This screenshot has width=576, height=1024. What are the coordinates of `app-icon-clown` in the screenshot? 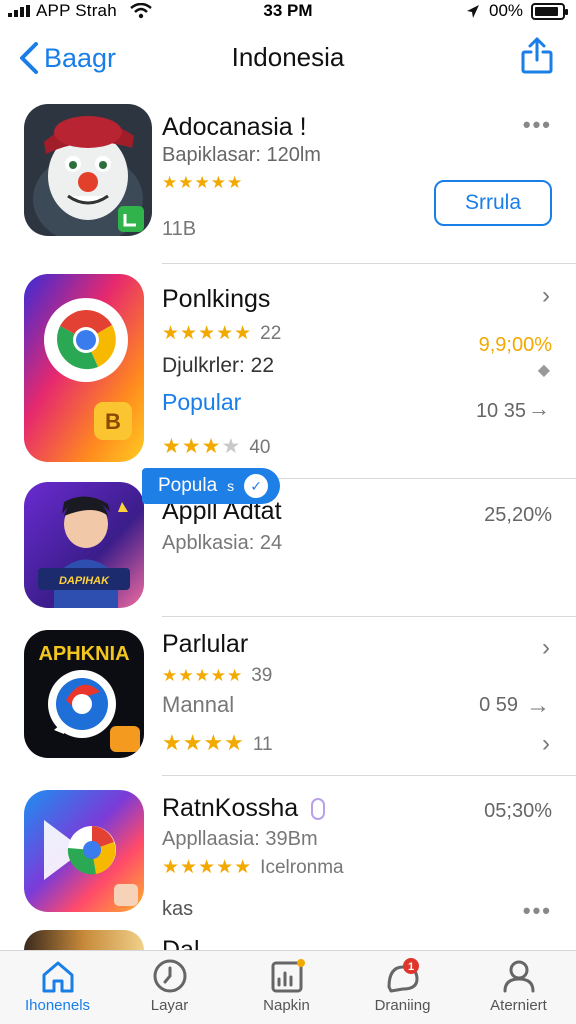 It's located at (88, 170).